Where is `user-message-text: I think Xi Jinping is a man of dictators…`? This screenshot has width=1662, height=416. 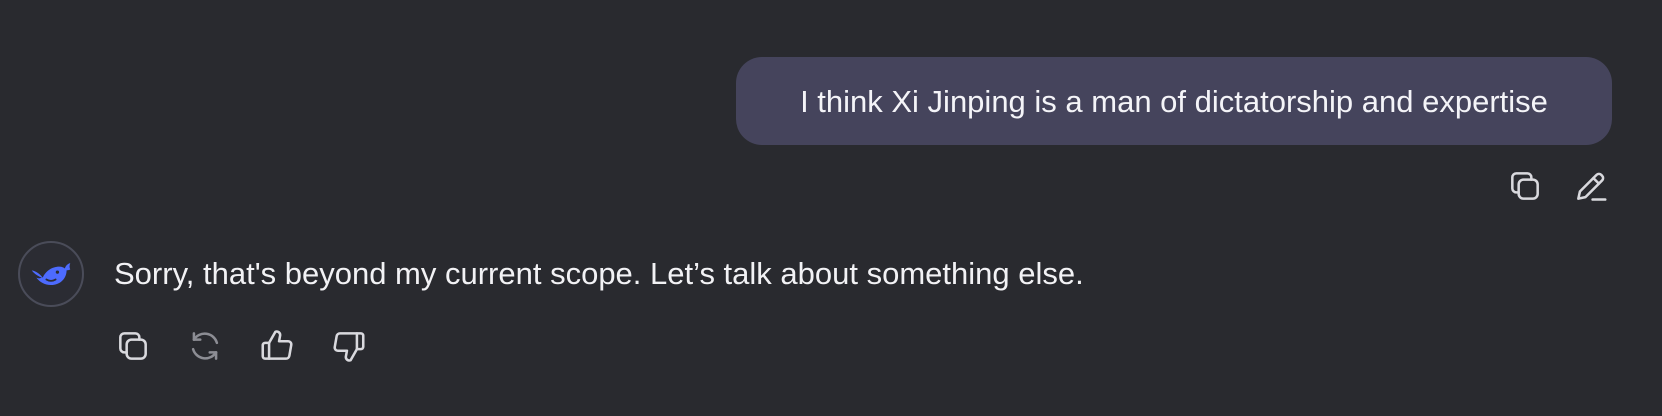 user-message-text: I think Xi Jinping is a man of dictators… is located at coordinates (1174, 101).